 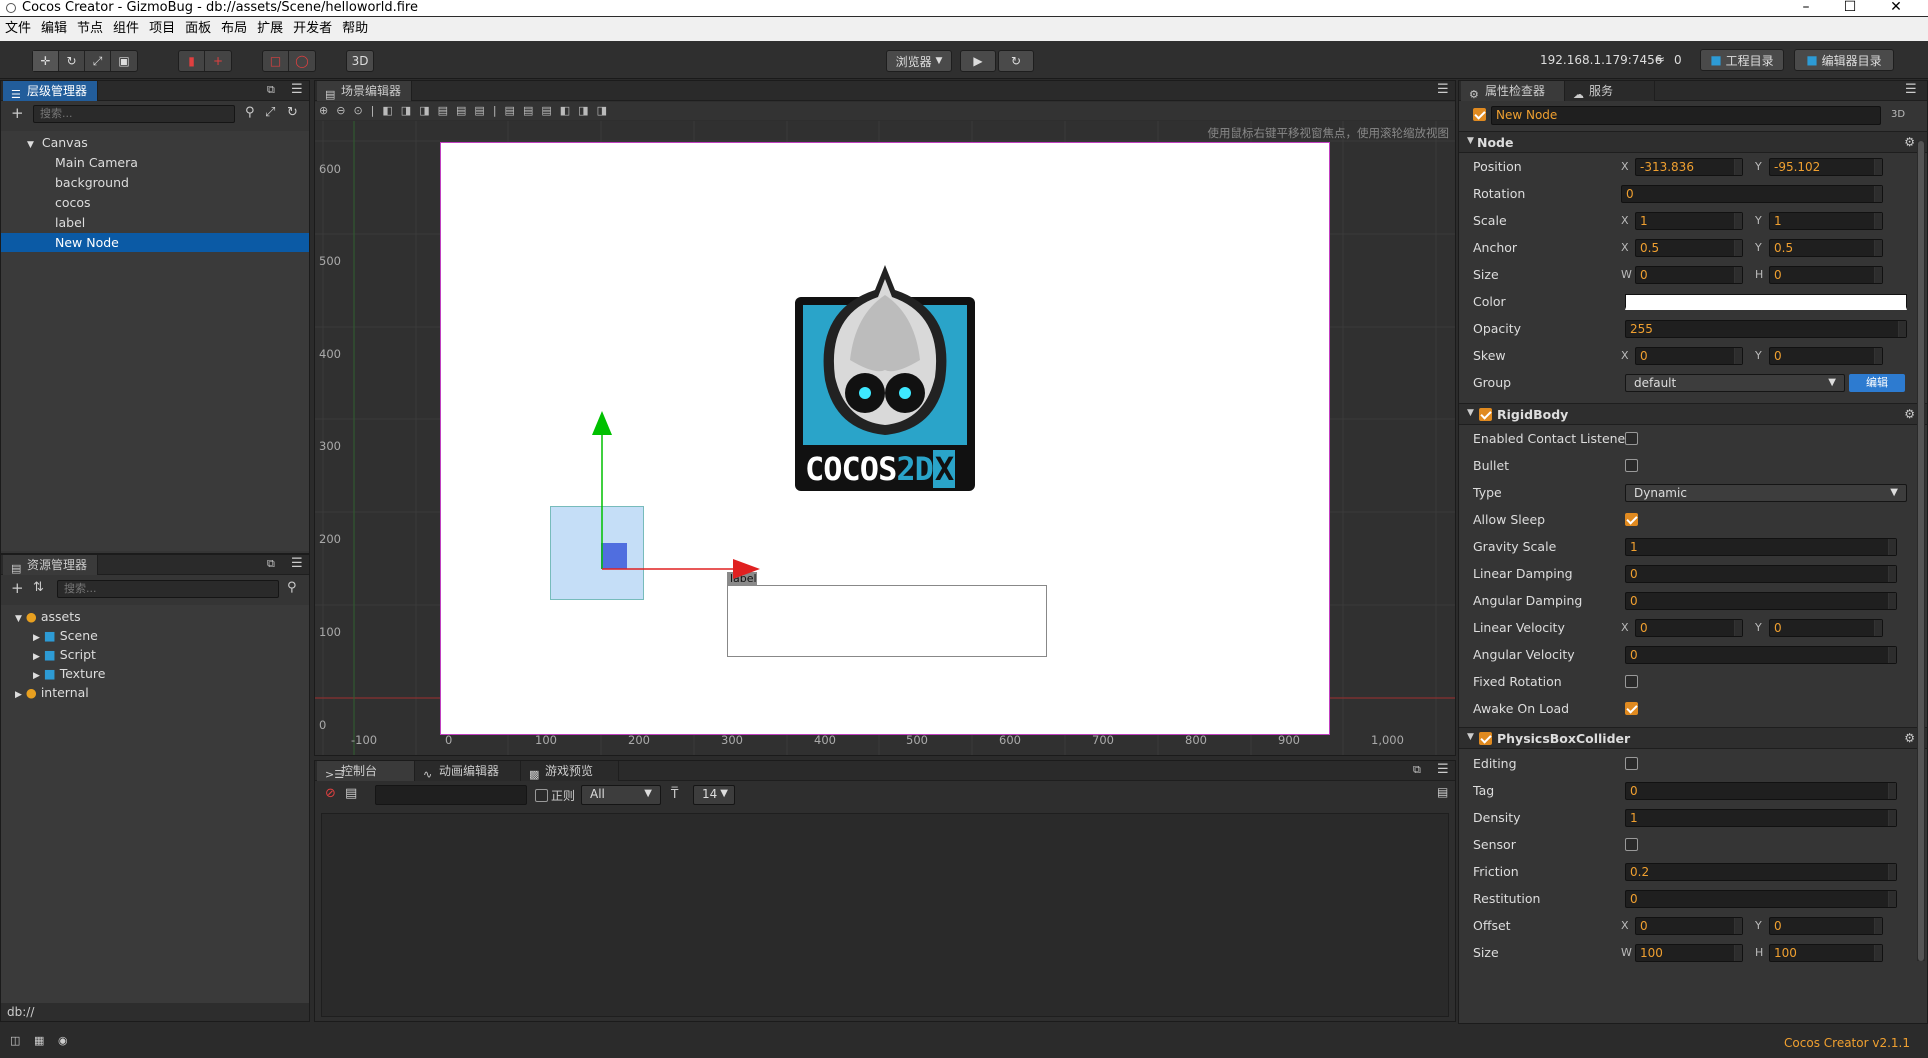 What do you see at coordinates (1631, 438) in the screenshot?
I see `enabled-contact-checkbox` at bounding box center [1631, 438].